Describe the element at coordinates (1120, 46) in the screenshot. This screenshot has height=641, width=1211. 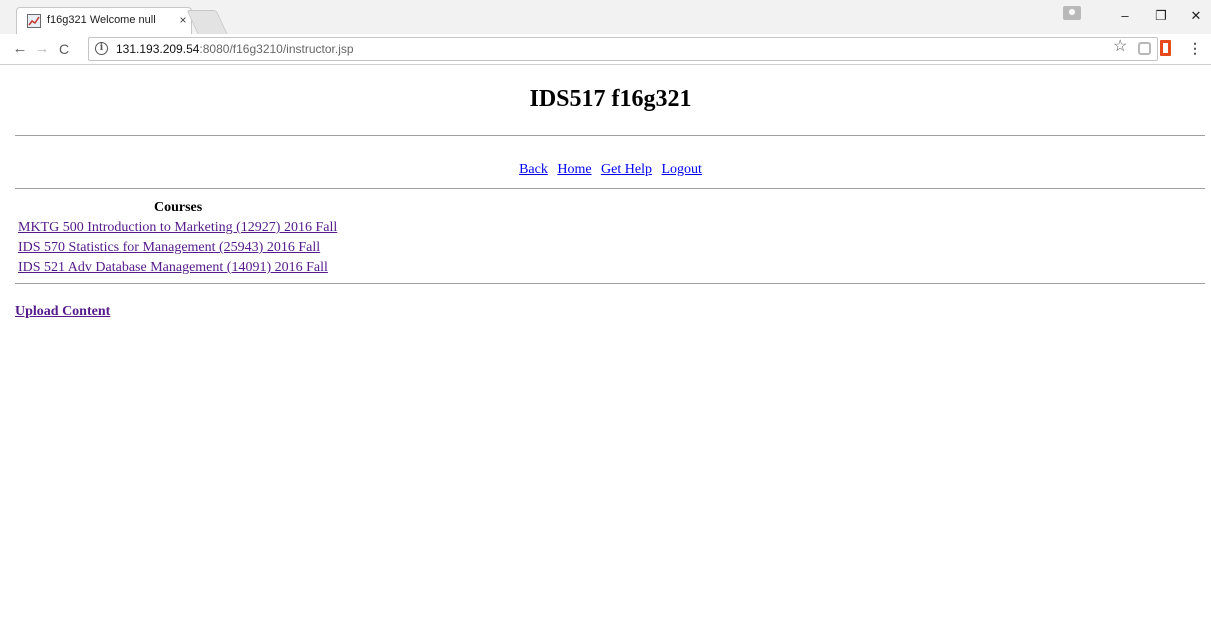
I see `bookmark-star-icon: ☆` at that location.